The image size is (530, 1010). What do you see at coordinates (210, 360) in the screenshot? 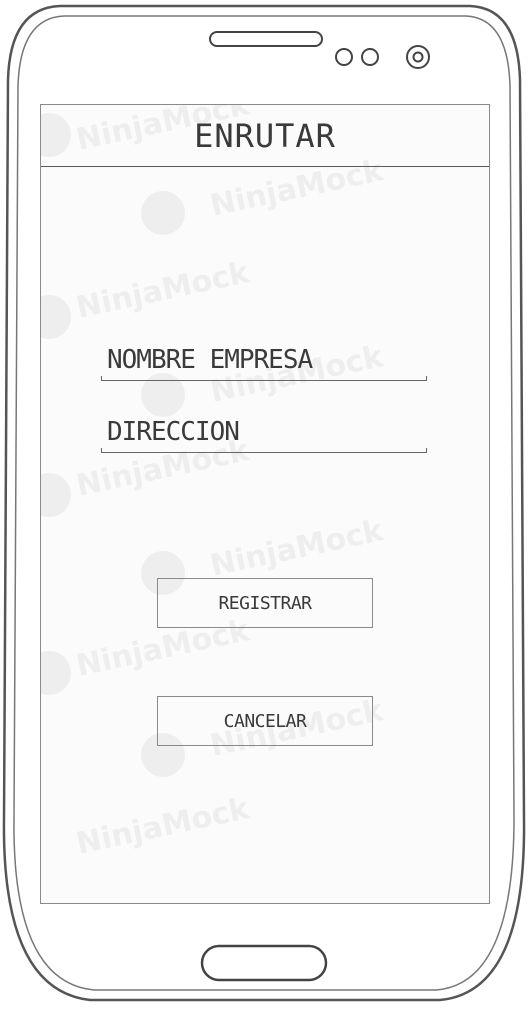
I see `company-name-label: NOMBRE EMPRESA` at bounding box center [210, 360].